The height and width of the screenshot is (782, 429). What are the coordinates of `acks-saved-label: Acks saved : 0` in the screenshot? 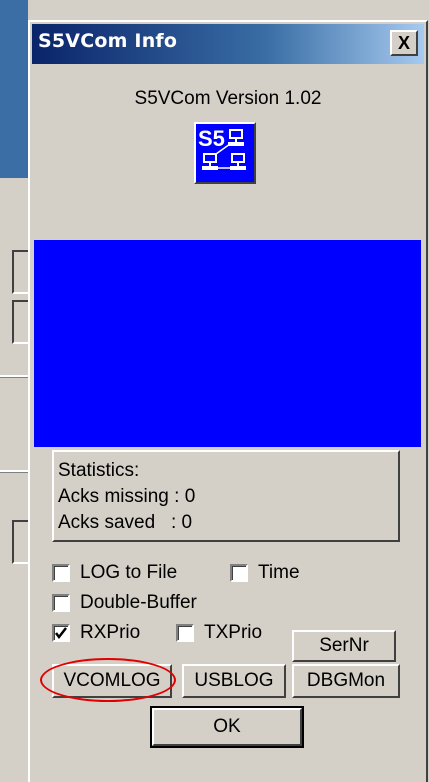 It's located at (125, 522).